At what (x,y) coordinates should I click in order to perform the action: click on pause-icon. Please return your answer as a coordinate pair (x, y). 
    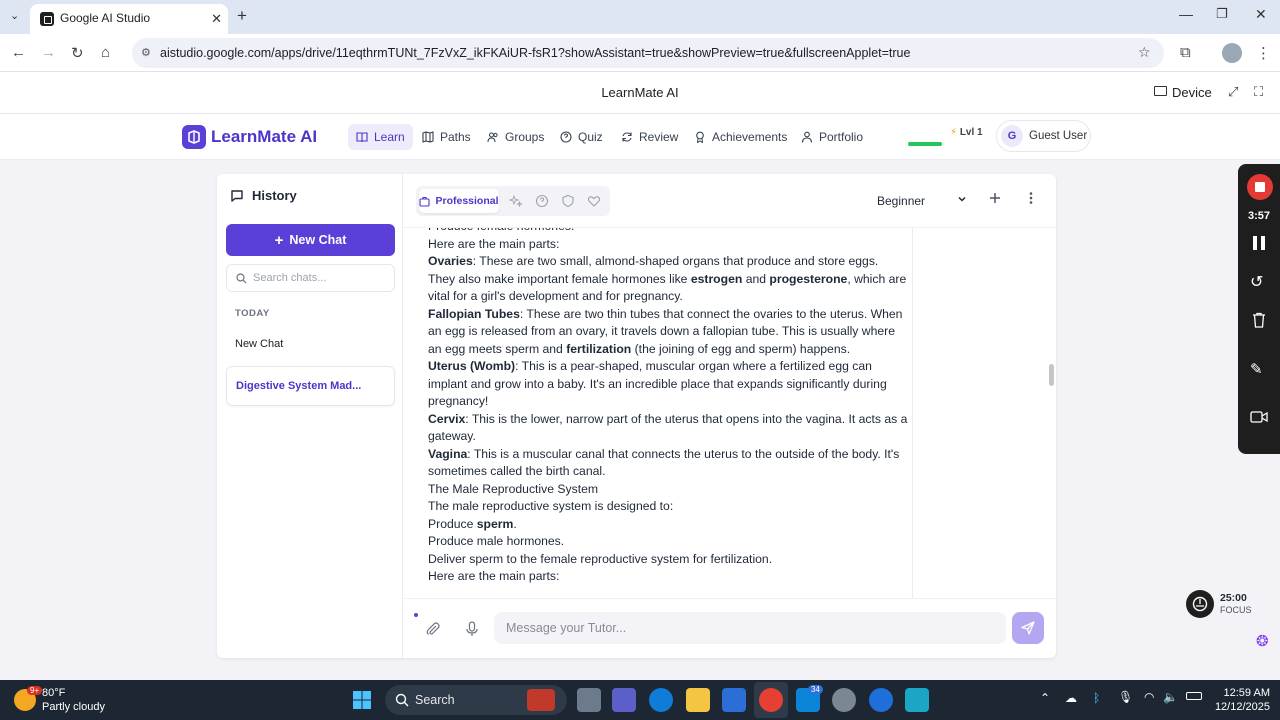
    Looking at the image, I should click on (1255, 243).